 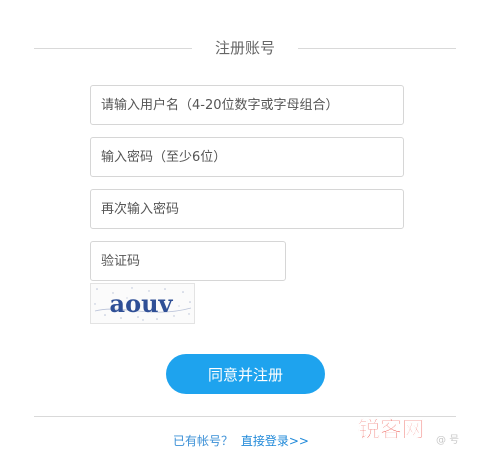 I want to click on password-input, so click(x=247, y=157).